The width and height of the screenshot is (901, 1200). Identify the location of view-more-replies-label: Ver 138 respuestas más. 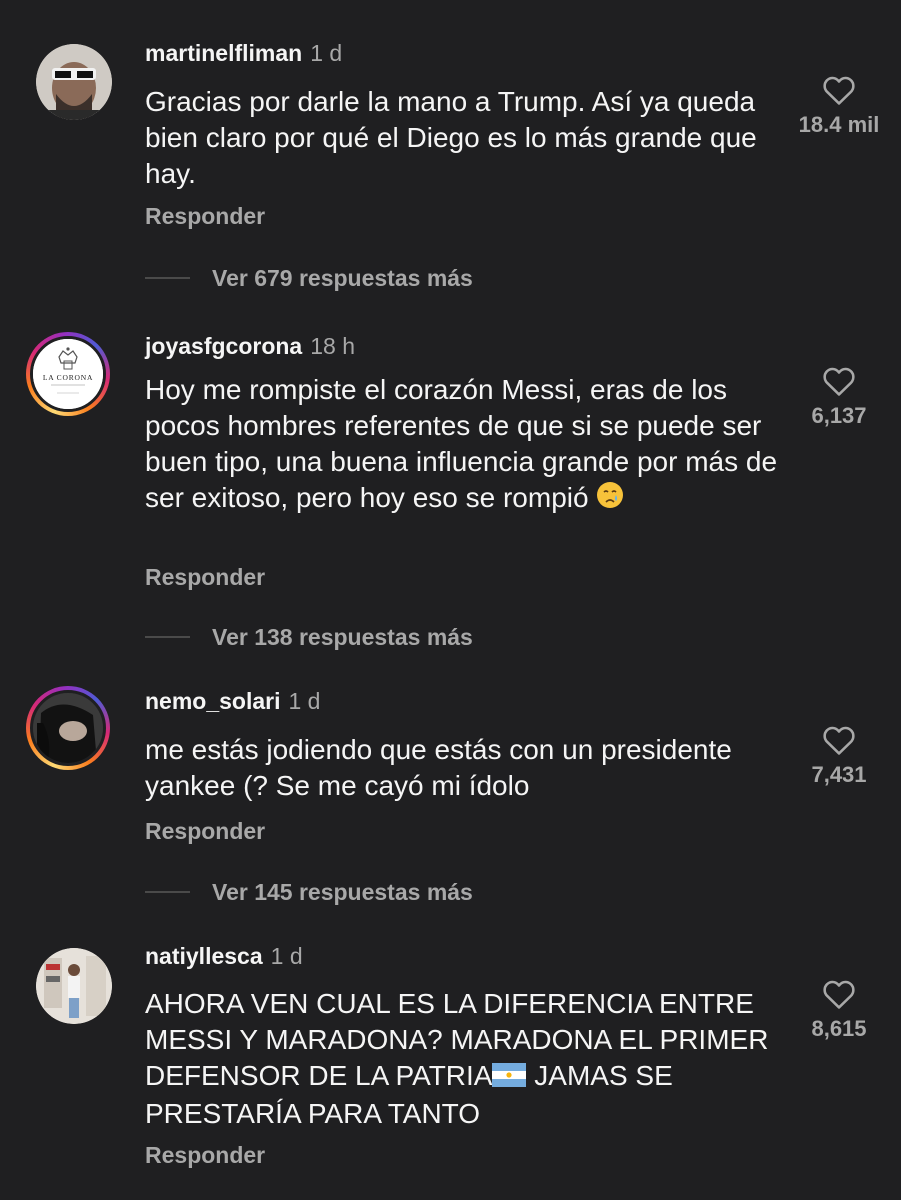
(342, 637).